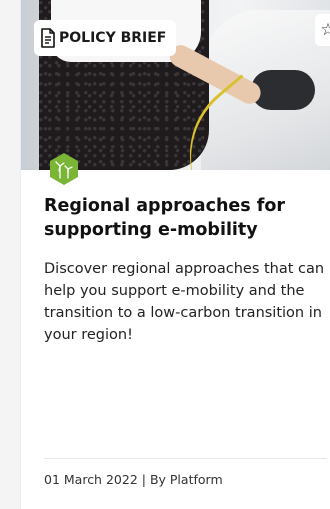 The image size is (330, 509). Describe the element at coordinates (64, 169) in the screenshot. I see `wind-energy-icon` at that location.